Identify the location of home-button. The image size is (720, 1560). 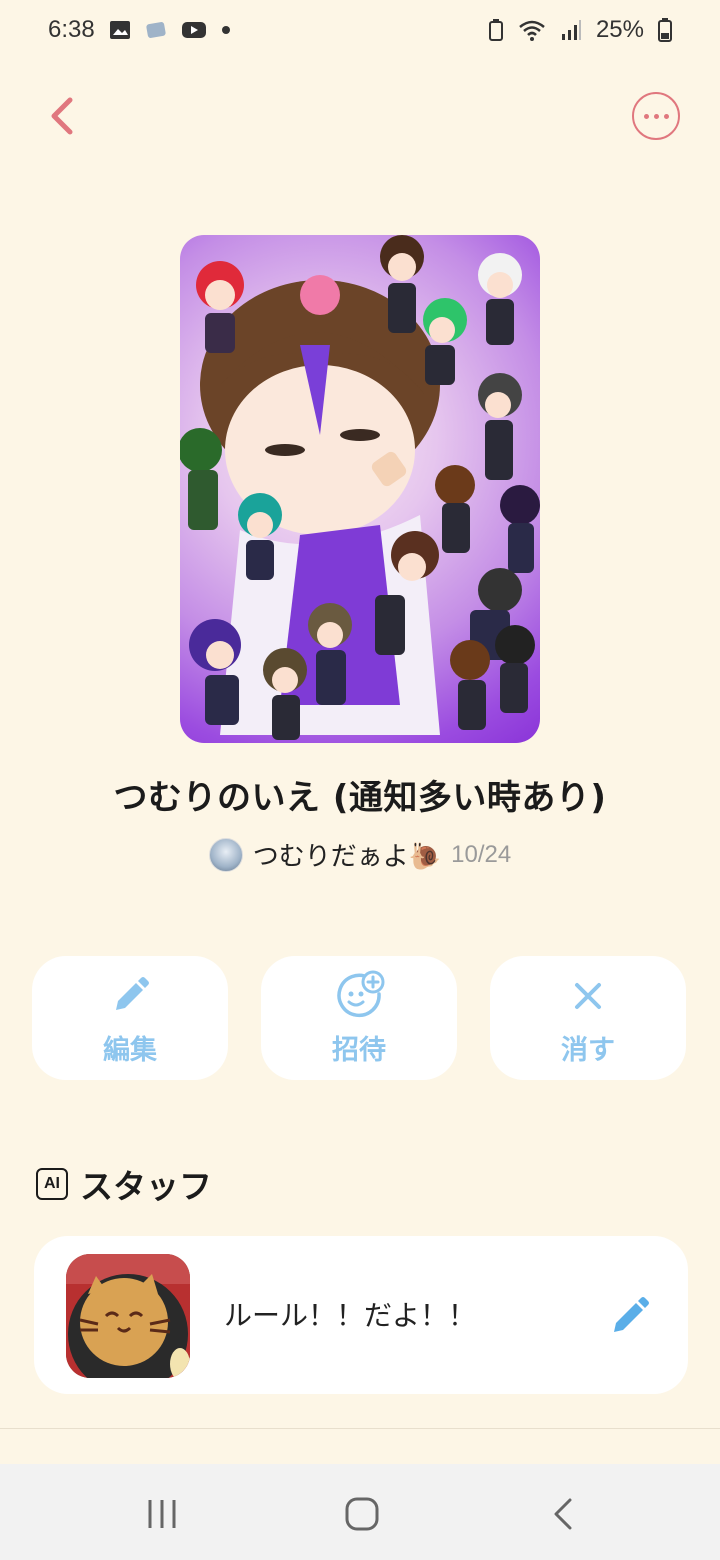
(362, 1514).